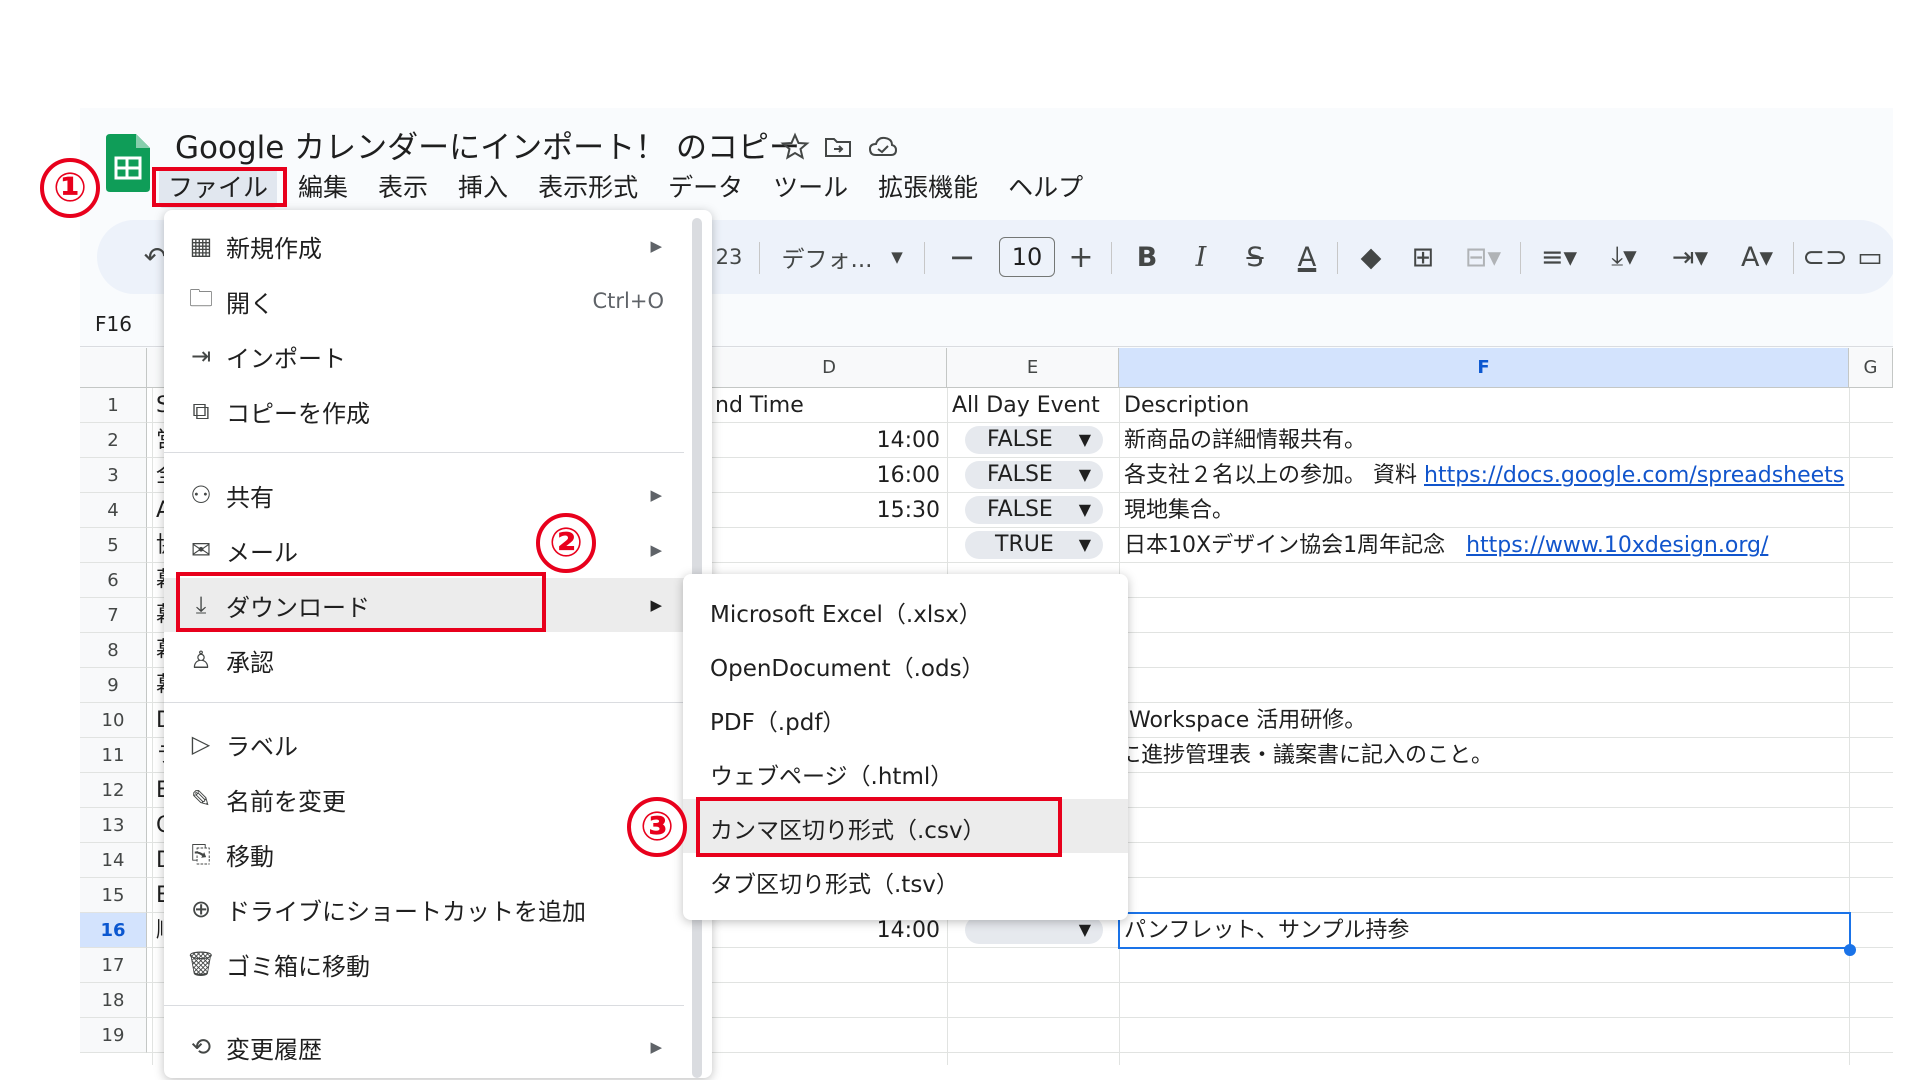 This screenshot has width=1920, height=1080. Describe the element at coordinates (1026, 405) in the screenshot. I see `cell-e1: All Day Event` at that location.